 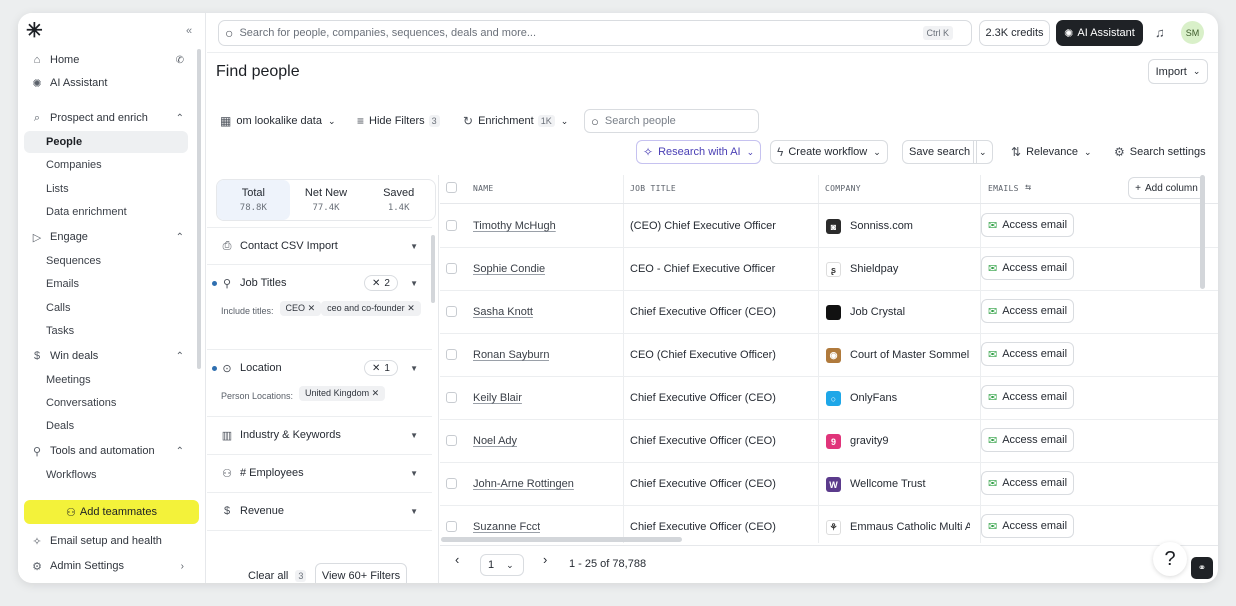 What do you see at coordinates (451, 187) in the screenshot?
I see `select-all-checkbox` at bounding box center [451, 187].